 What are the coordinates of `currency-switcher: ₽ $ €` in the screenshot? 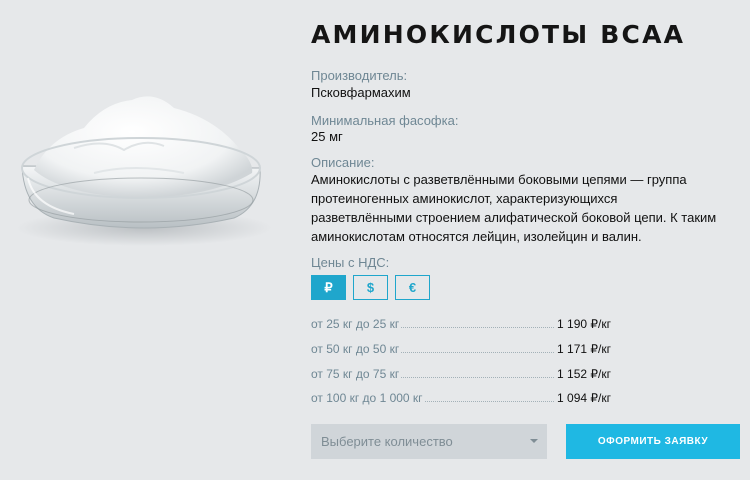 It's located at (374, 287).